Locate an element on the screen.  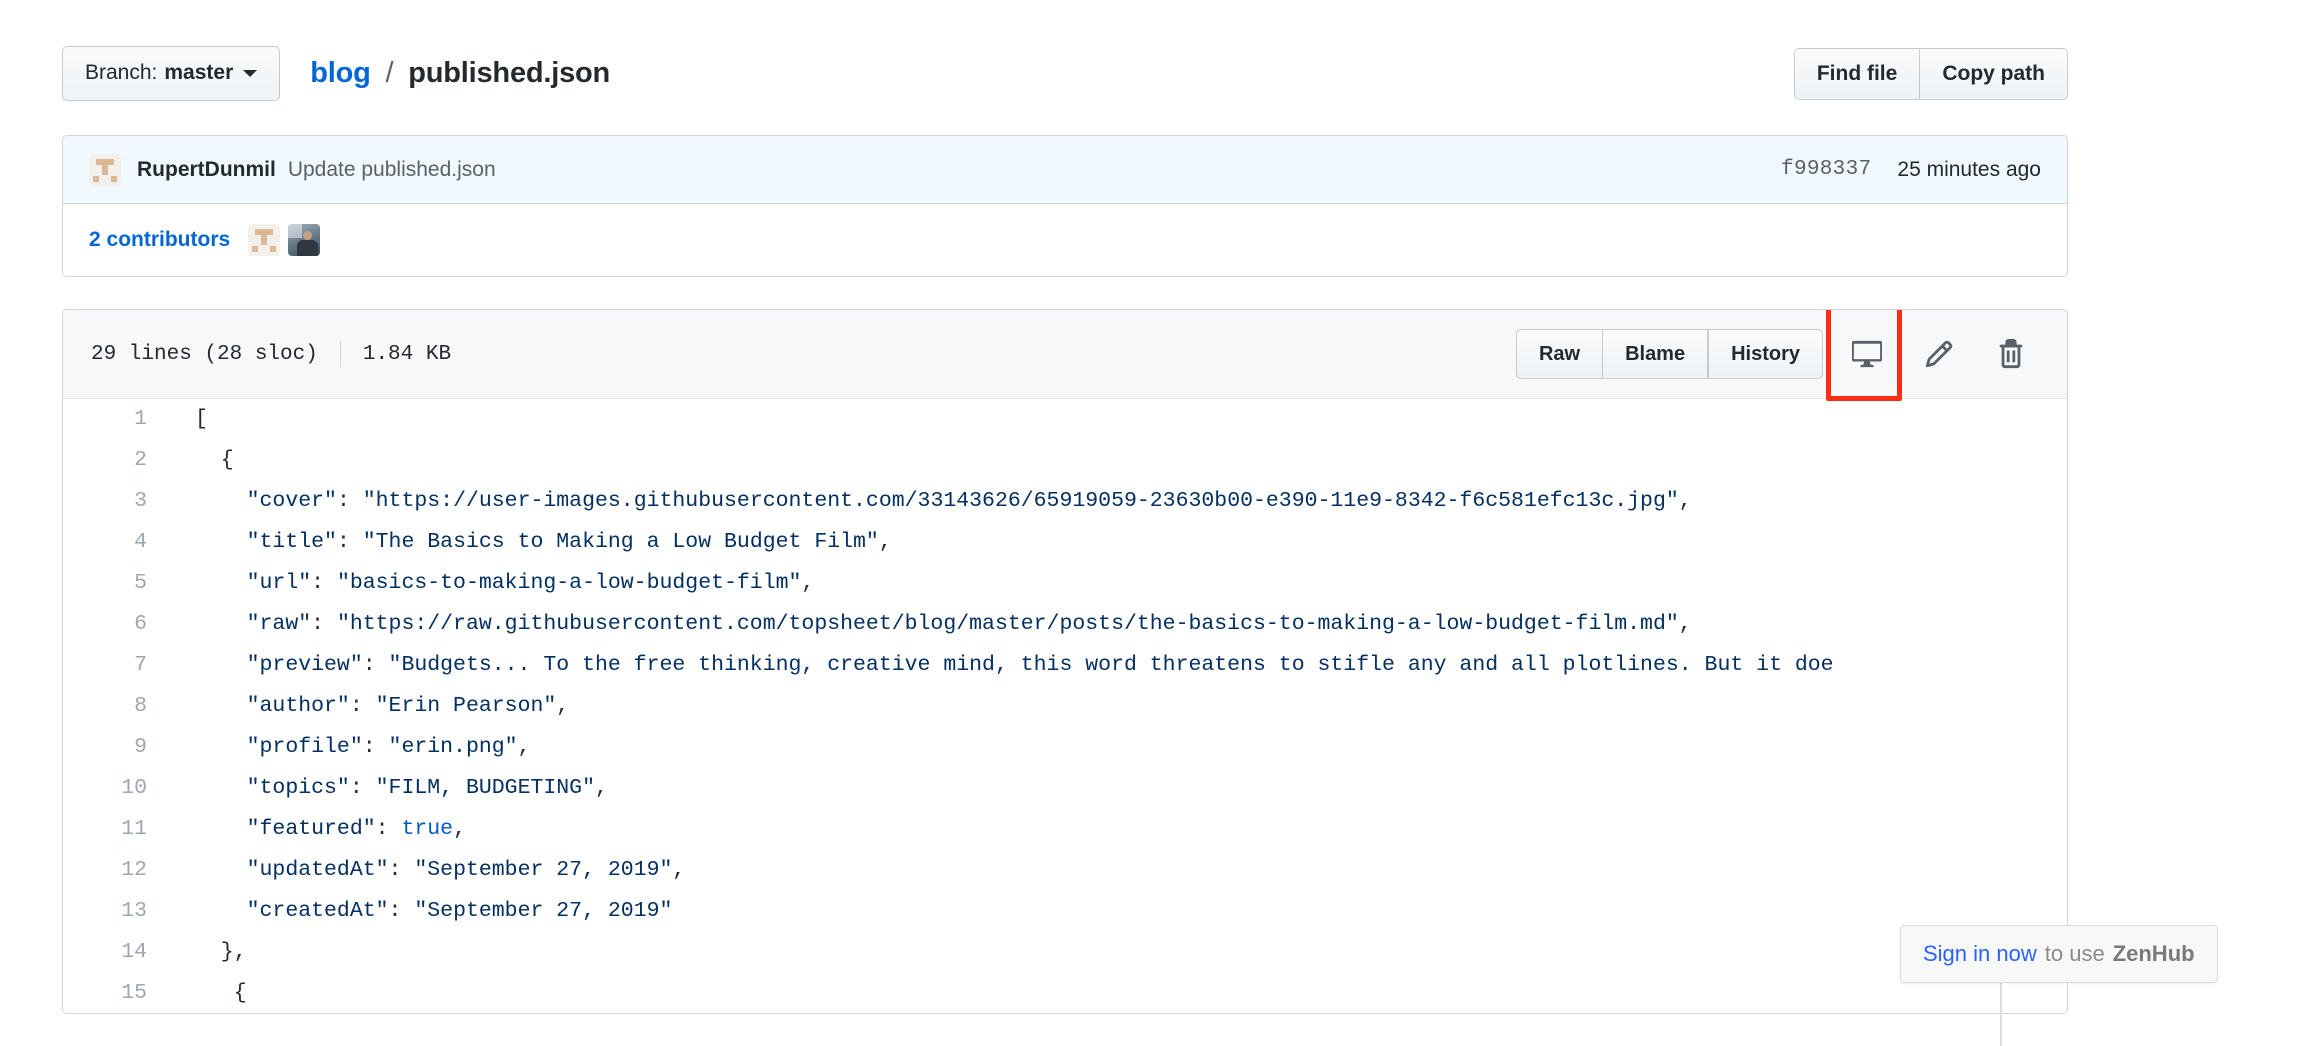
breadcrumb-repo-link: blog is located at coordinates (340, 73).